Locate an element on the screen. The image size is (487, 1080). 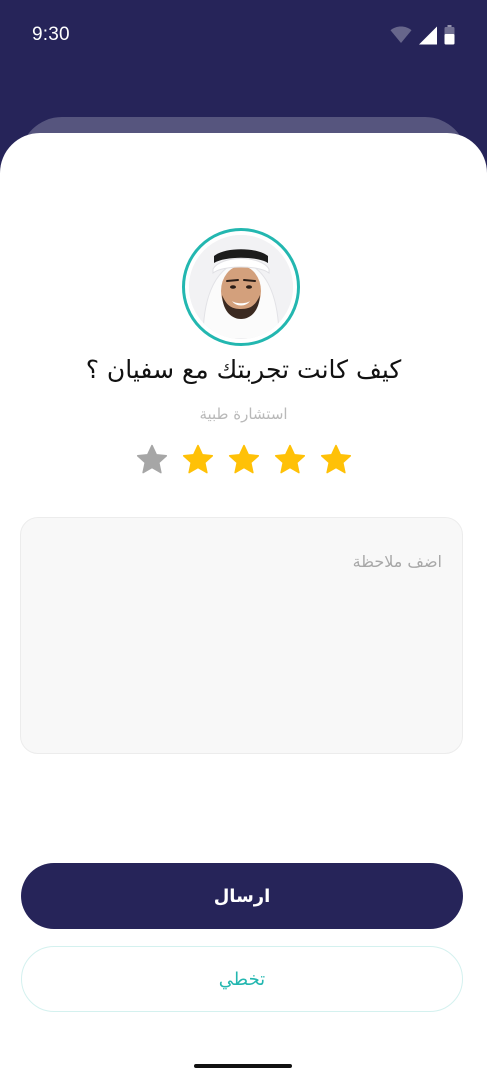
star-rating is located at coordinates (243, 460).